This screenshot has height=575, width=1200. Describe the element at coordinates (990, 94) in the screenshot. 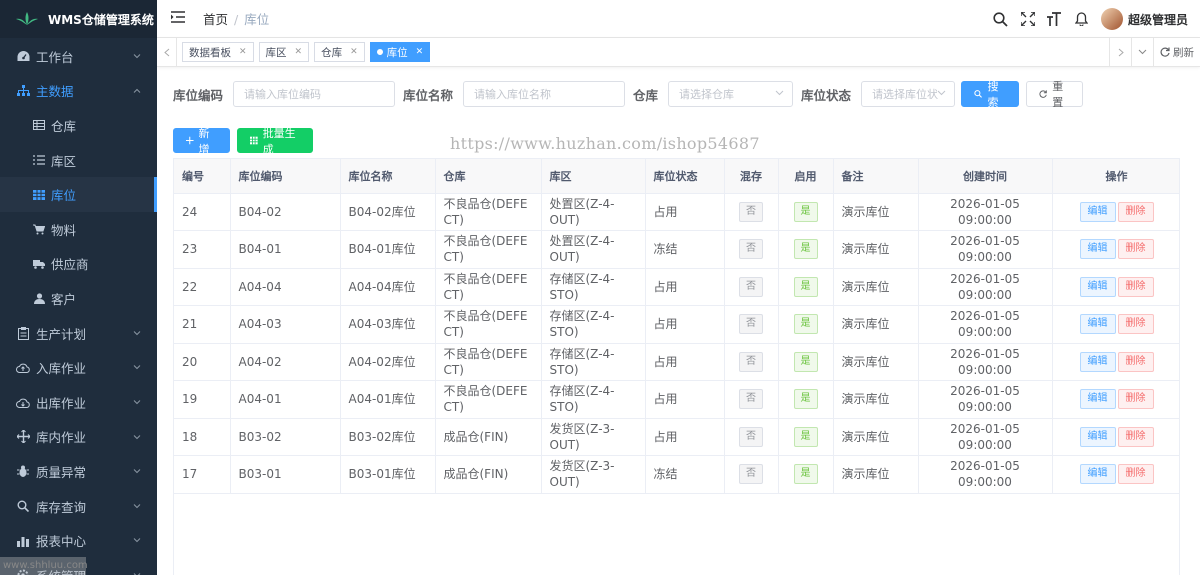

I see `search-button: 搜索` at that location.